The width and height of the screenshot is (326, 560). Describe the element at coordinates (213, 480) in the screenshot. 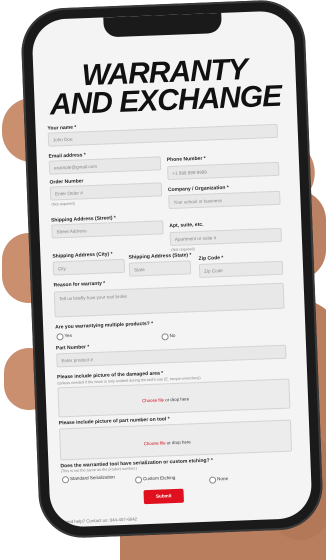

I see `radio-none` at that location.